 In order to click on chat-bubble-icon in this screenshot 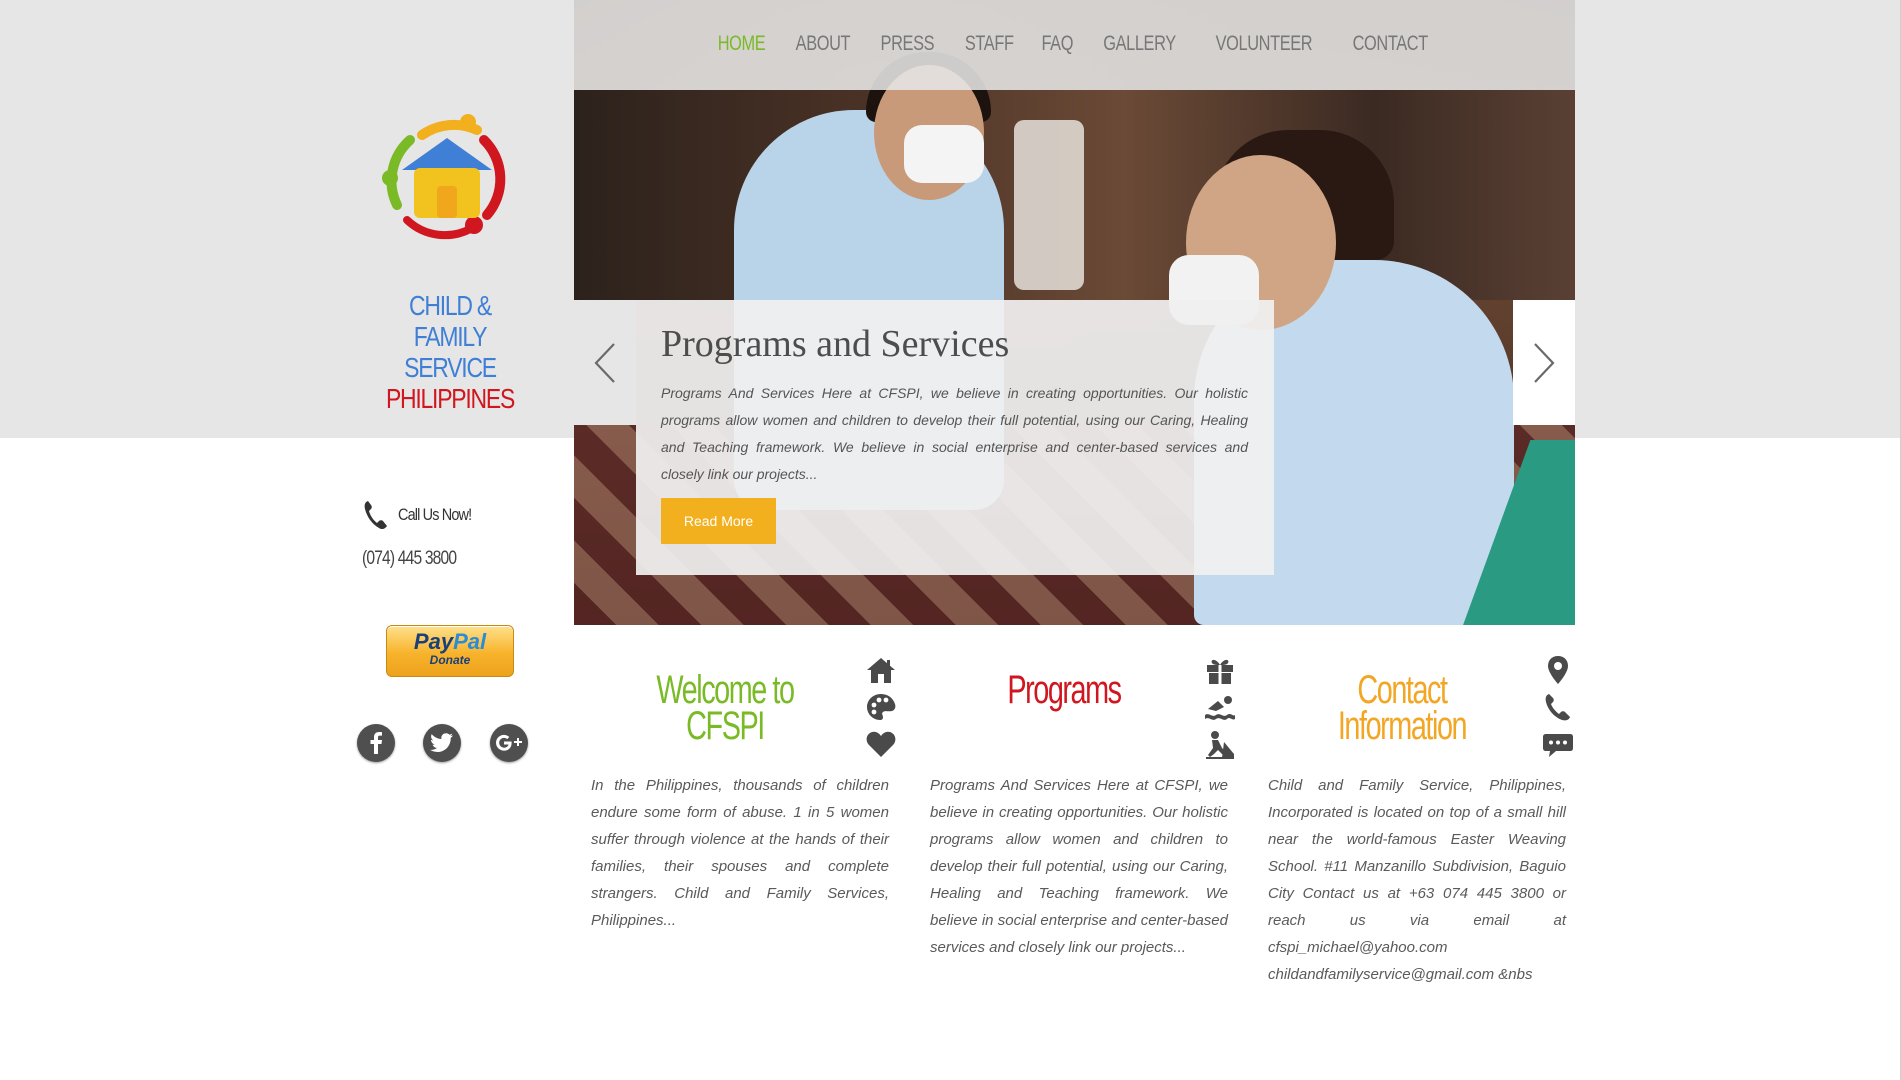, I will do `click(1558, 745)`.